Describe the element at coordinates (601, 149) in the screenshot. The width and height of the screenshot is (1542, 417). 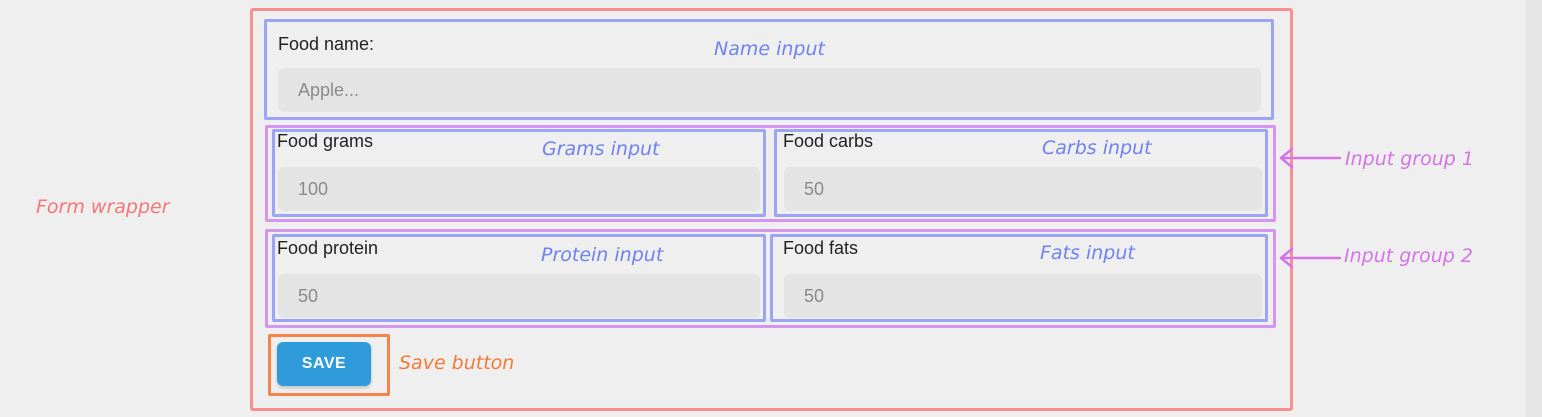
I see `annotation-grams-input: Grams input` at that location.